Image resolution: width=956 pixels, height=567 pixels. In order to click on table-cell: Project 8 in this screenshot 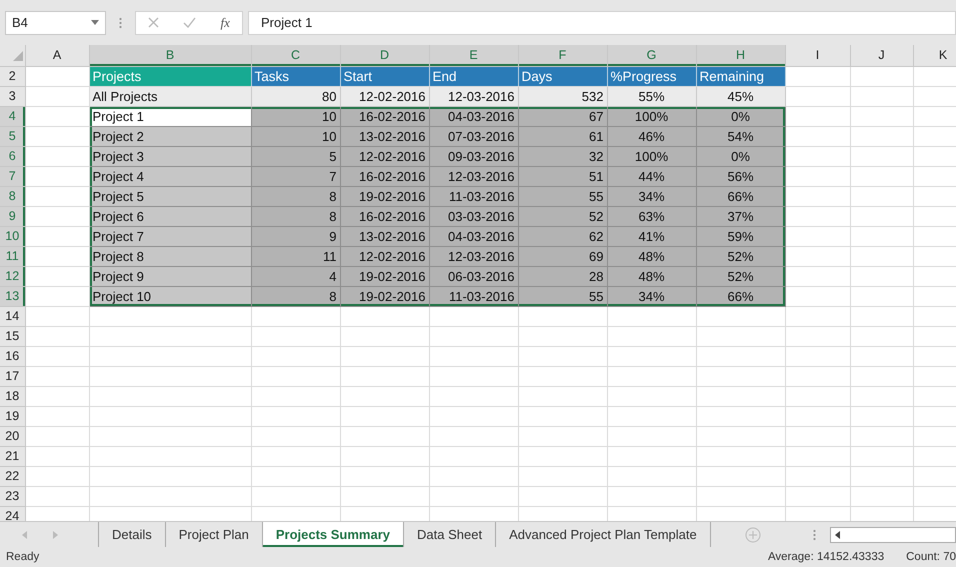, I will do `click(170, 256)`.